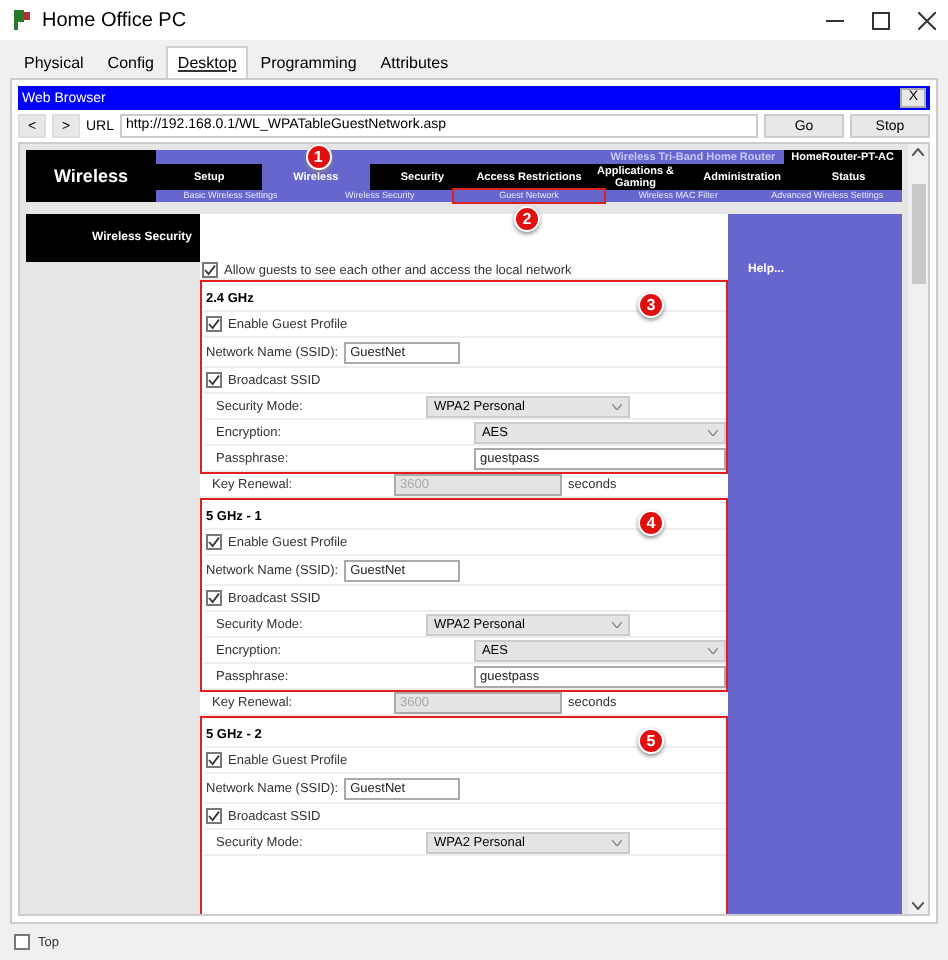  What do you see at coordinates (881, 20) in the screenshot?
I see `maximize-icon` at bounding box center [881, 20].